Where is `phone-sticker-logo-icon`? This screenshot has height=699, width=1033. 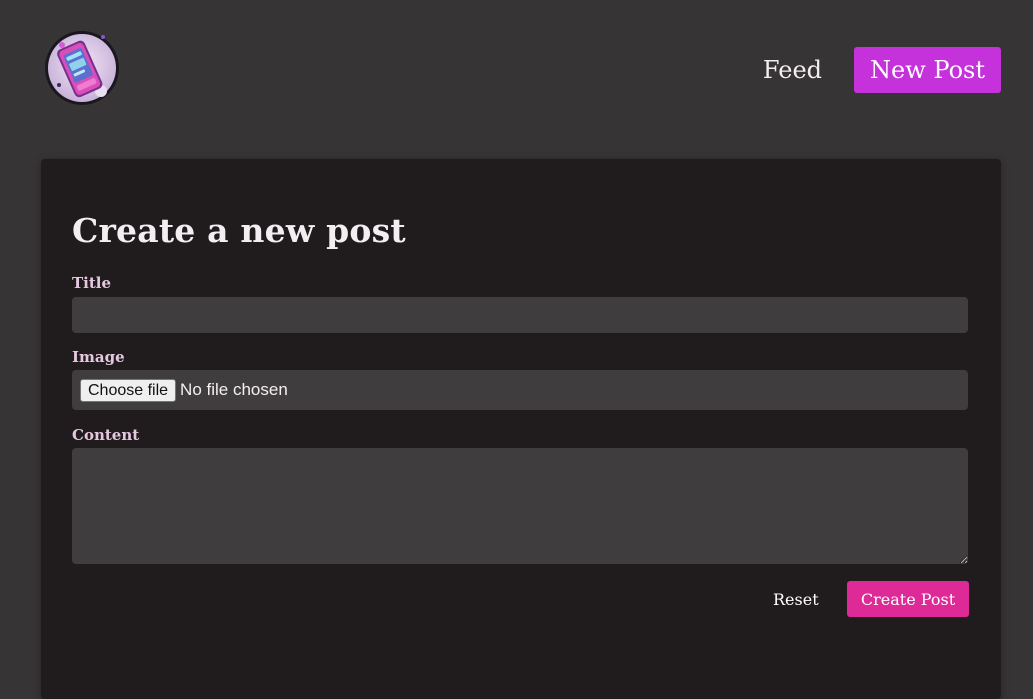 phone-sticker-logo-icon is located at coordinates (82, 68).